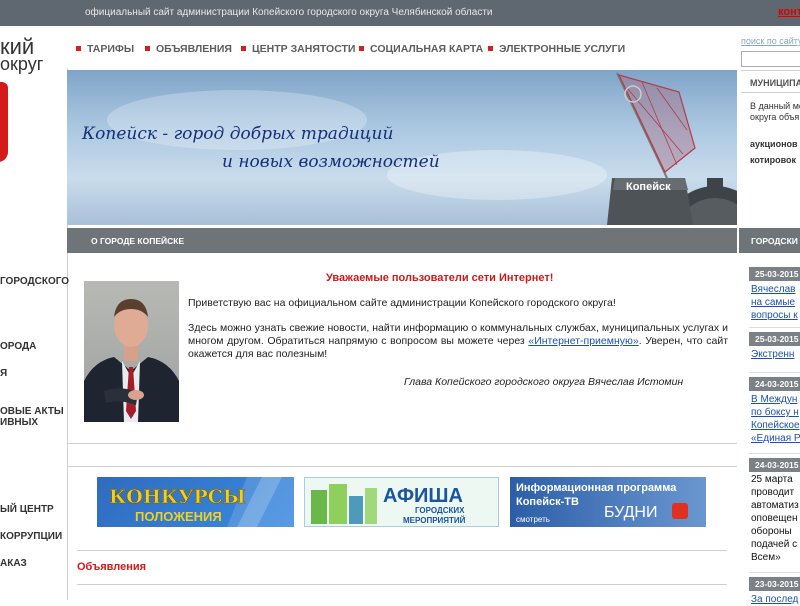 Image resolution: width=800 pixels, height=606 pixels. What do you see at coordinates (34, 281) in the screenshot?
I see `left-menu-item: ГОРОДСКОГО` at bounding box center [34, 281].